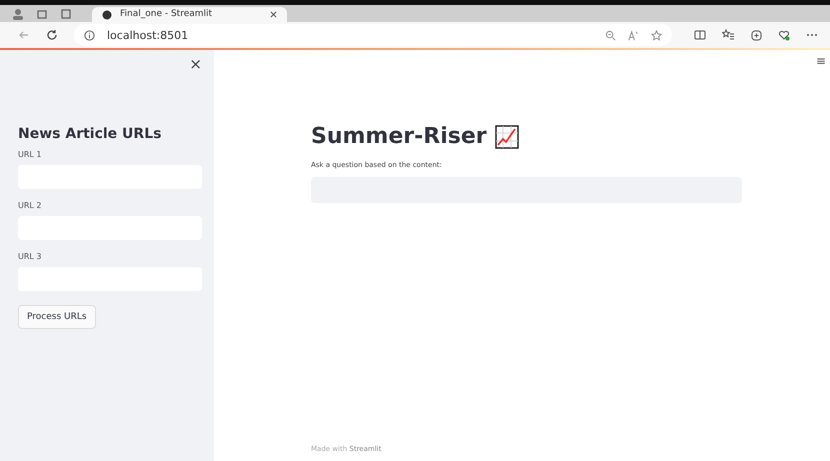 This screenshot has height=461, width=830. I want to click on favorites-icon, so click(728, 35).